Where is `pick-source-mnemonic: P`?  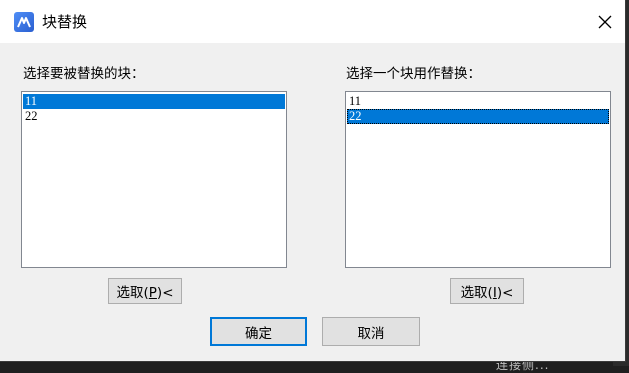
pick-source-mnemonic: P is located at coordinates (152, 293).